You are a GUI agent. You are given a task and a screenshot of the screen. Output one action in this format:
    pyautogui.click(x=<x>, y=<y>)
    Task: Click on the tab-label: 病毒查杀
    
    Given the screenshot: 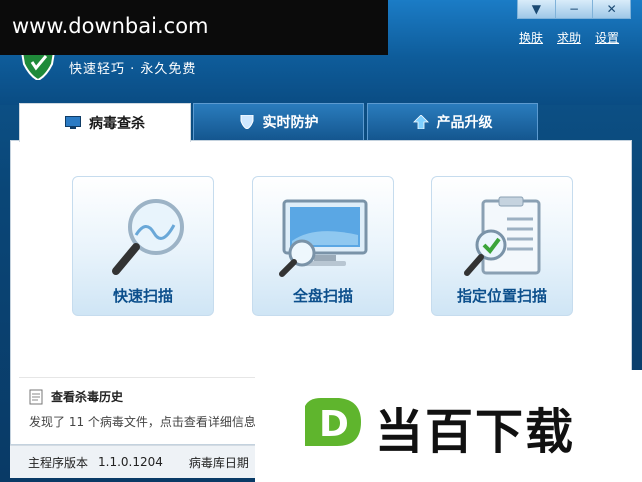 What is the action you would take?
    pyautogui.click(x=117, y=124)
    